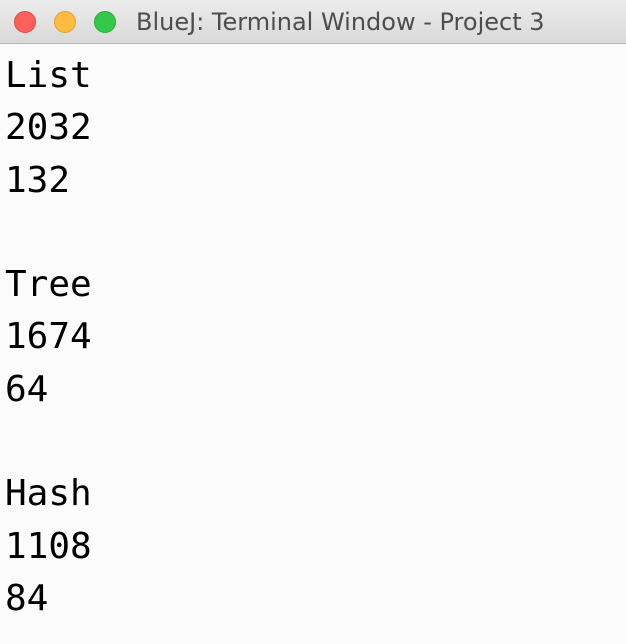 The height and width of the screenshot is (644, 626). Describe the element at coordinates (25, 22) in the screenshot. I see `close-button` at that location.